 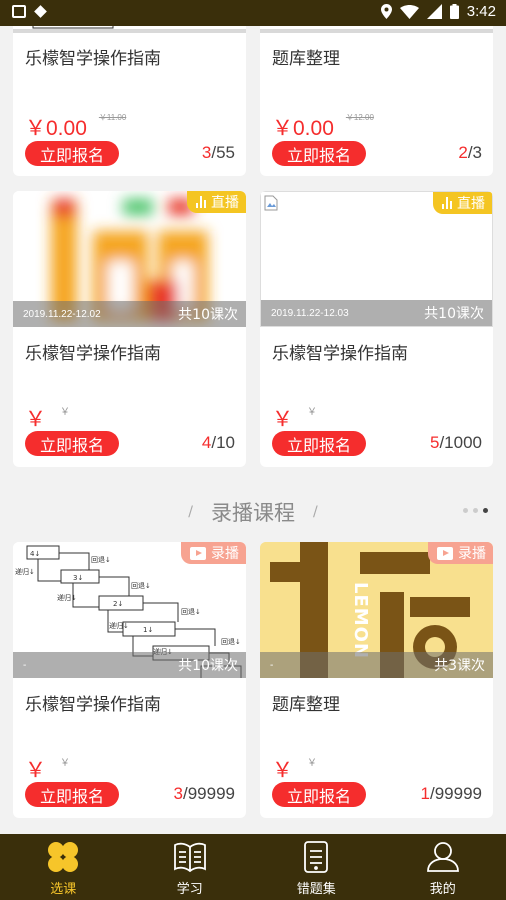 I want to click on enrollment-count: 1/99999, so click(x=451, y=793).